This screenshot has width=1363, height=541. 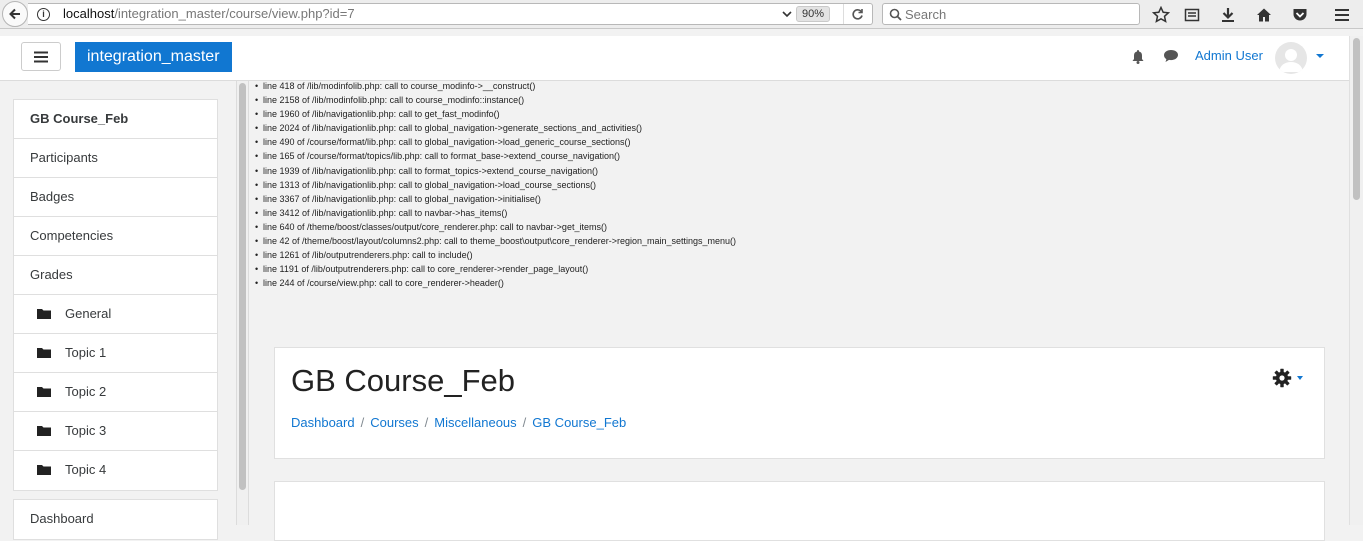 I want to click on pocket-icon, so click(x=1300, y=15).